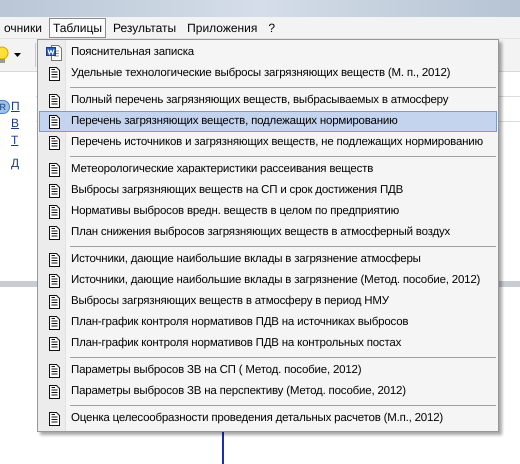 The image size is (520, 464). I want to click on menu-entry: Параметры выбросов ЗВ на перспективу (Метод. пособие, 2012), so click(268, 391).